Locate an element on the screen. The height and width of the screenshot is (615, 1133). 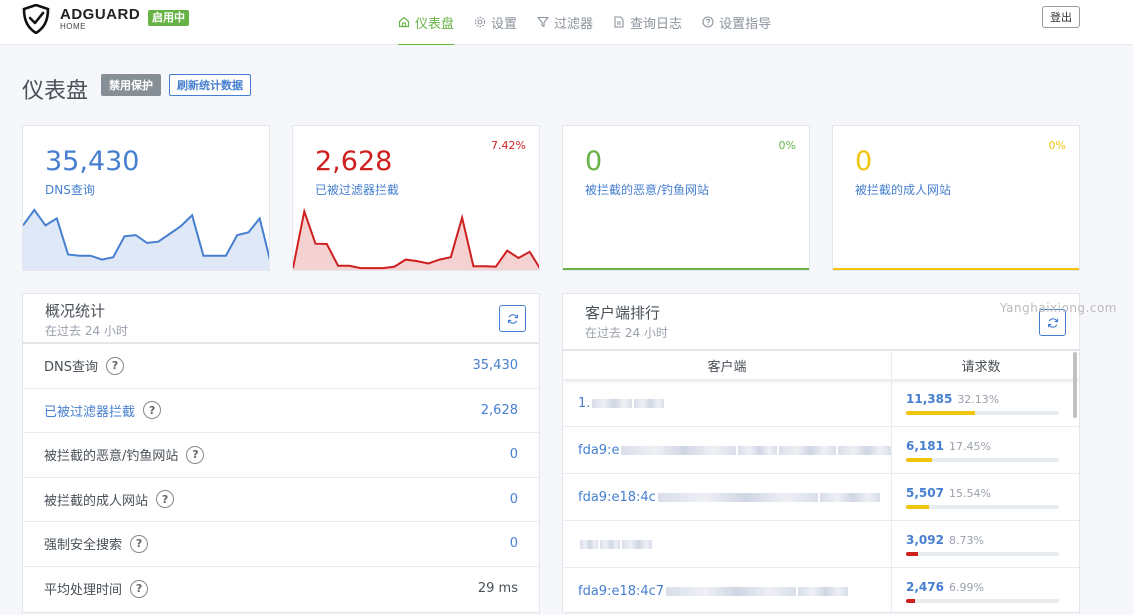
stats-row-value: 2,628 is located at coordinates (499, 410).